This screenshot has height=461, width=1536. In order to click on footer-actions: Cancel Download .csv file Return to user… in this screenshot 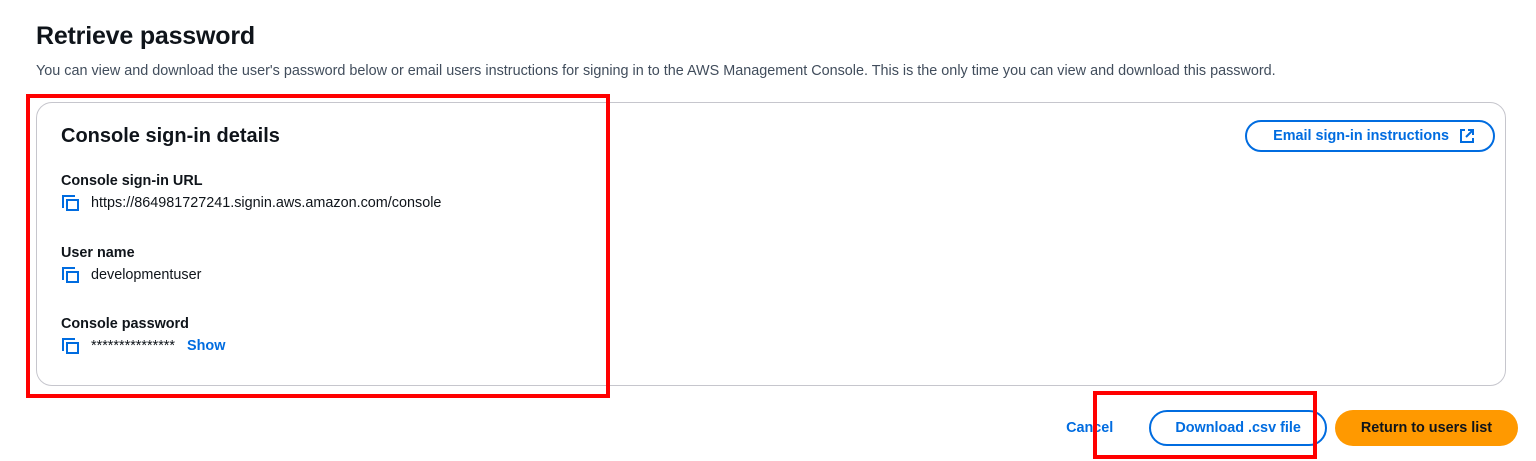, I will do `click(1292, 428)`.